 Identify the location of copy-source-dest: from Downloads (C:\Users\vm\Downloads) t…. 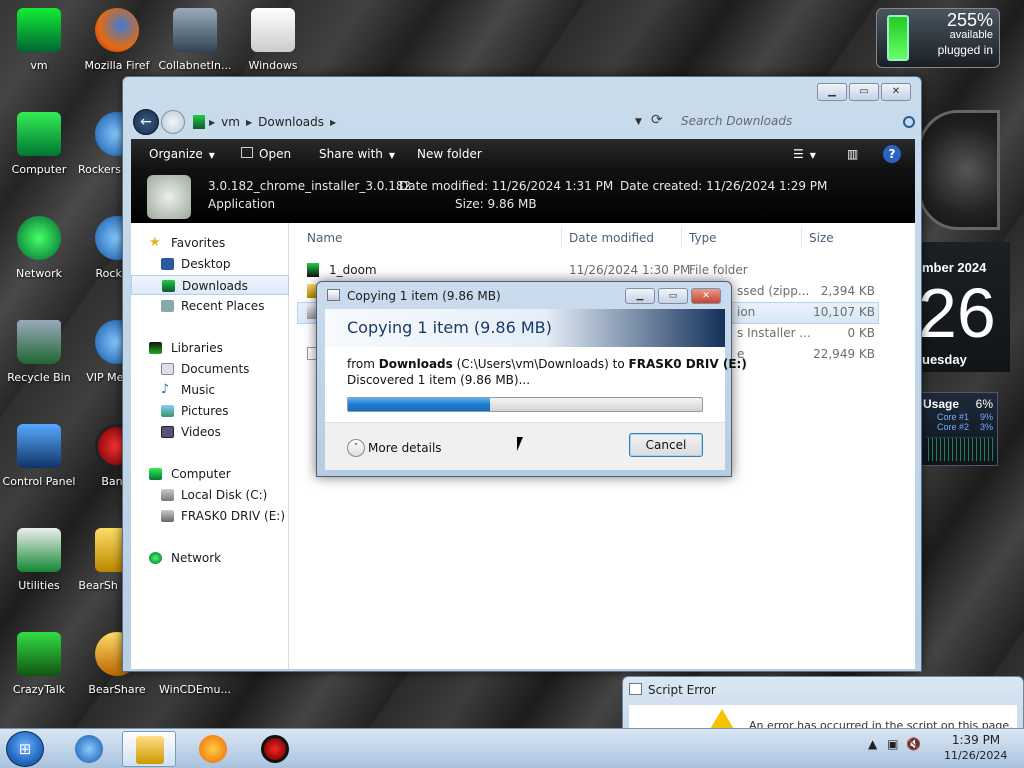
(547, 364).